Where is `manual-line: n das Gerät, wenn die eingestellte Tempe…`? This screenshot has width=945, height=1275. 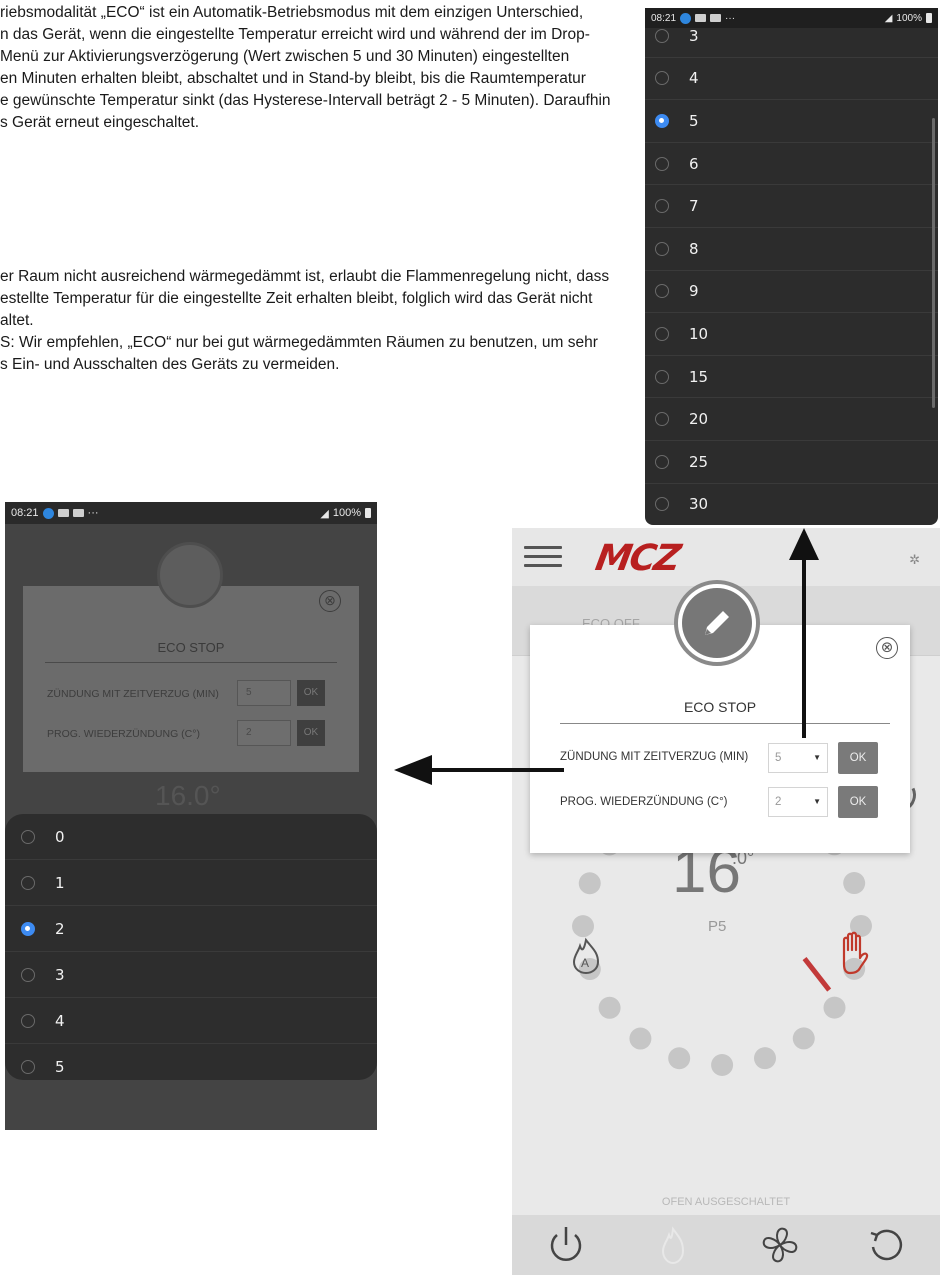
manual-line: n das Gerät, wenn die eingestellte Tempe… is located at coordinates (295, 34).